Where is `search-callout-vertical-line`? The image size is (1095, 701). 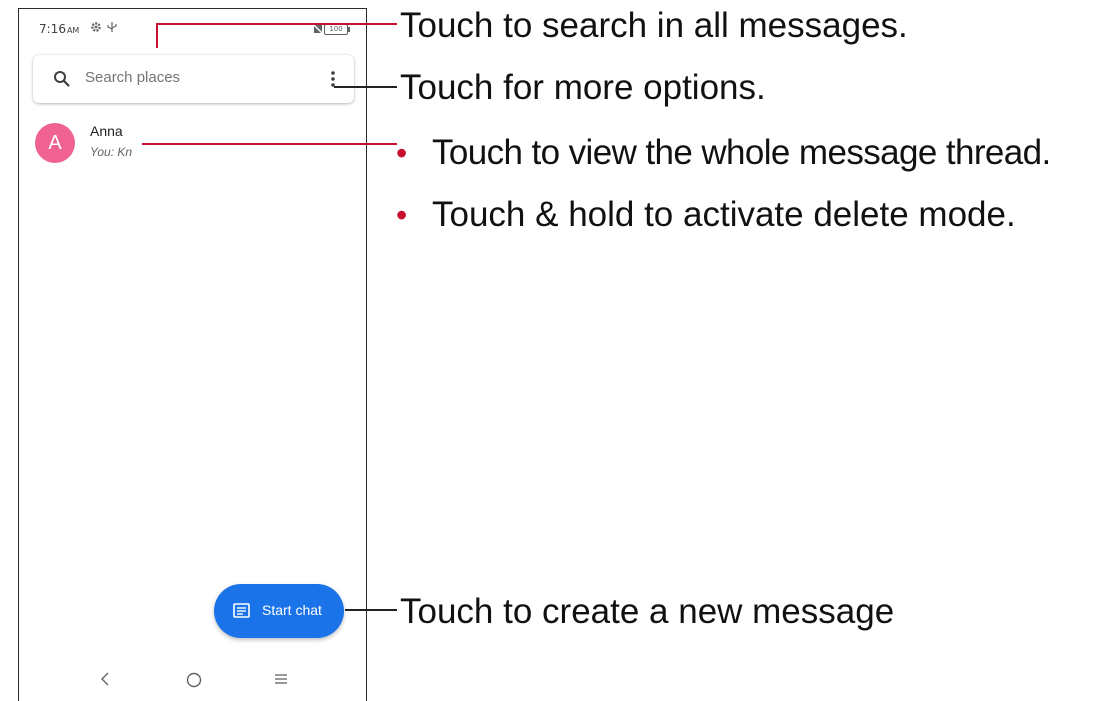 search-callout-vertical-line is located at coordinates (157, 35).